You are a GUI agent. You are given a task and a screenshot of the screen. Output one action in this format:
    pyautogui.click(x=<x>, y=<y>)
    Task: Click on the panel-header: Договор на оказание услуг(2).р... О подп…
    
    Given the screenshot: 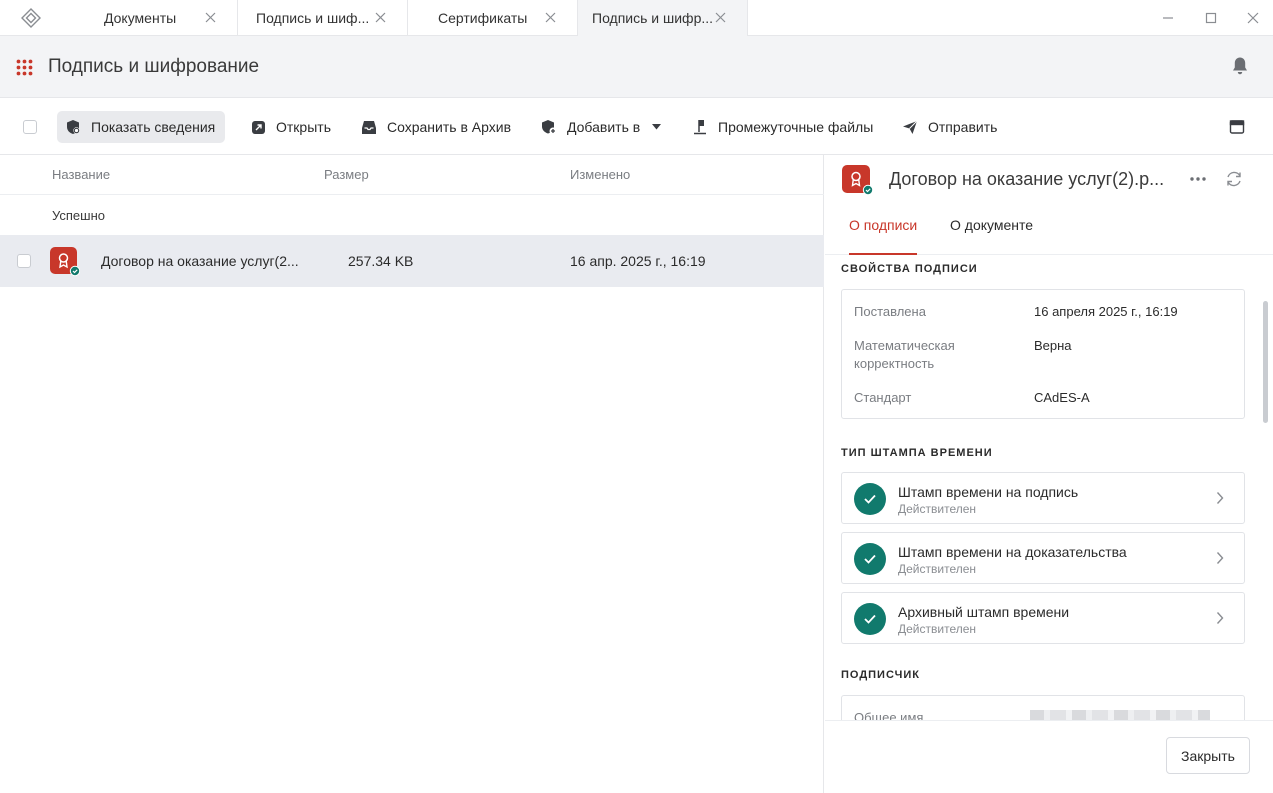 What is the action you would take?
    pyautogui.click(x=1049, y=205)
    